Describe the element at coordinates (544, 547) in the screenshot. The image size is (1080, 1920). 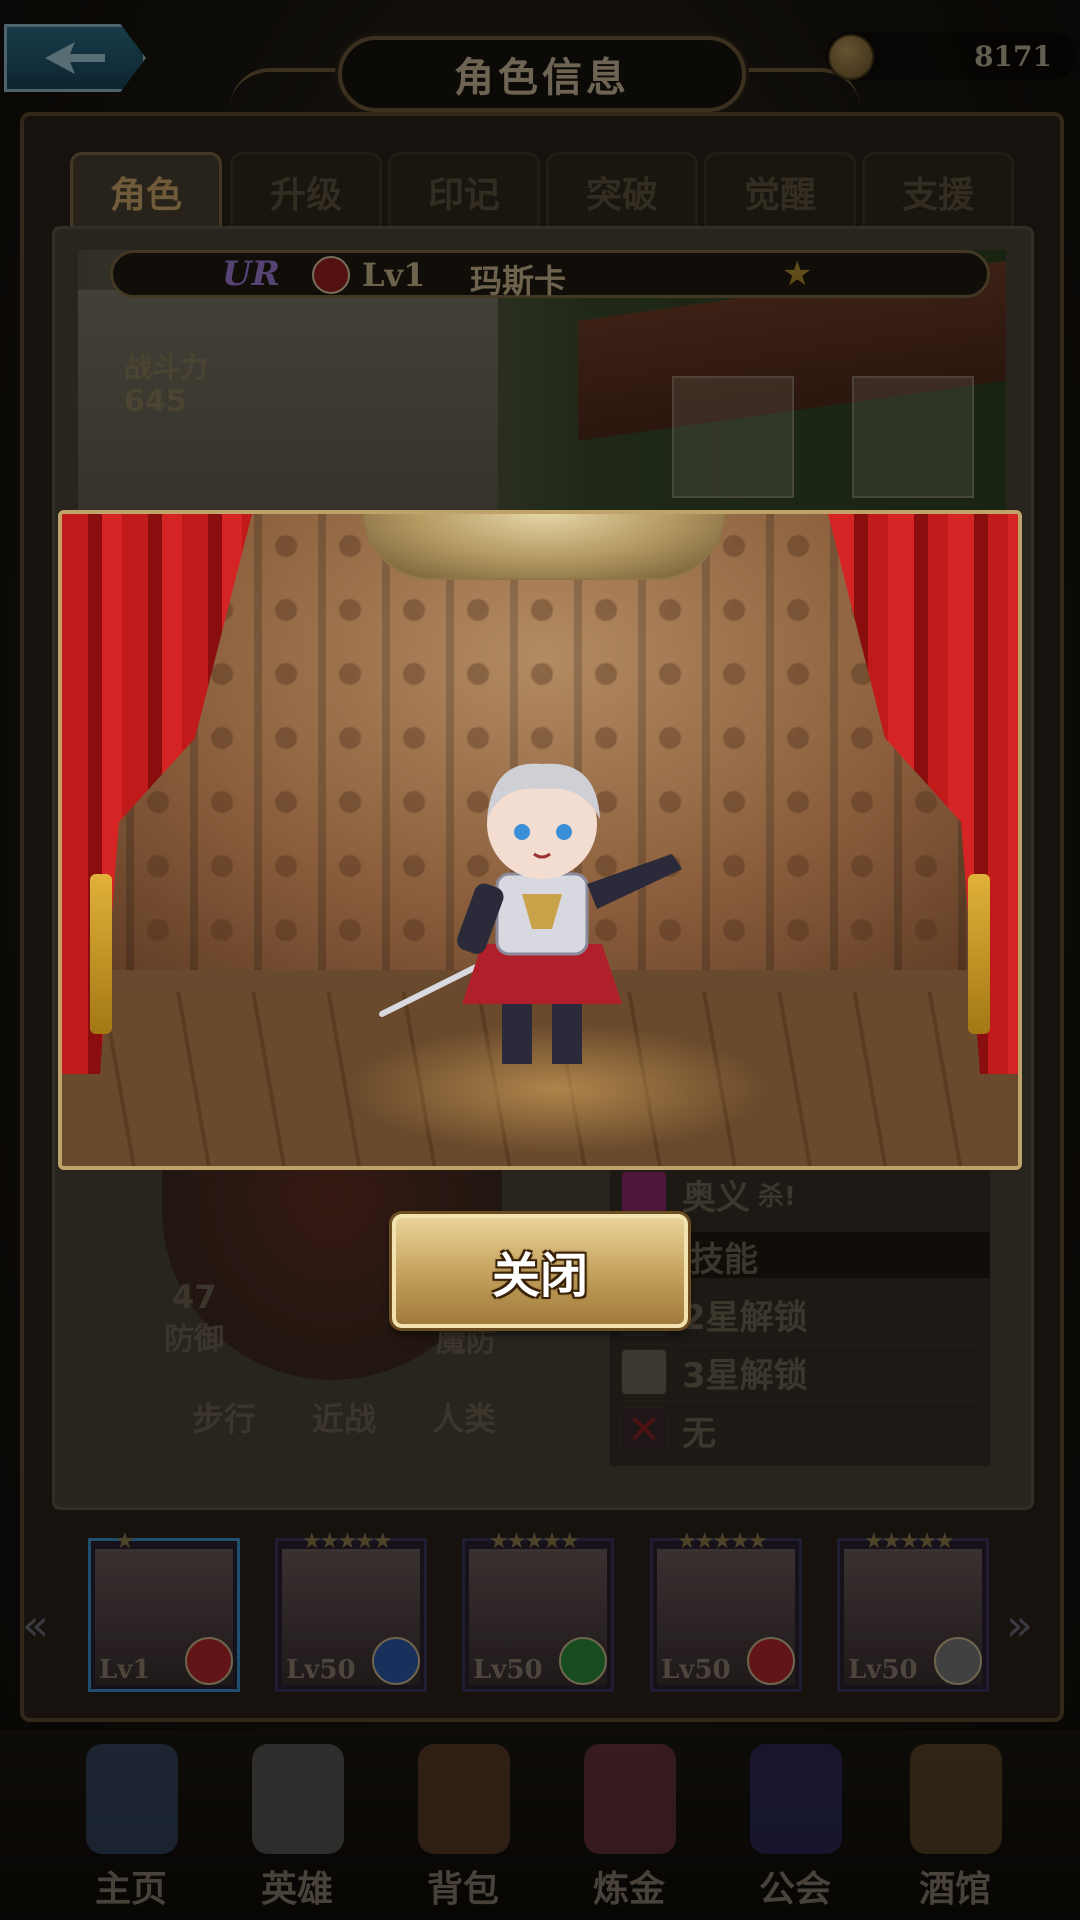
I see `stage-ornament` at that location.